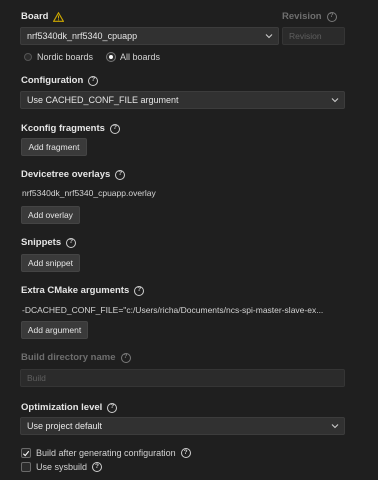  What do you see at coordinates (63, 128) in the screenshot?
I see `kconfig-label-text: Kconfig fragments` at bounding box center [63, 128].